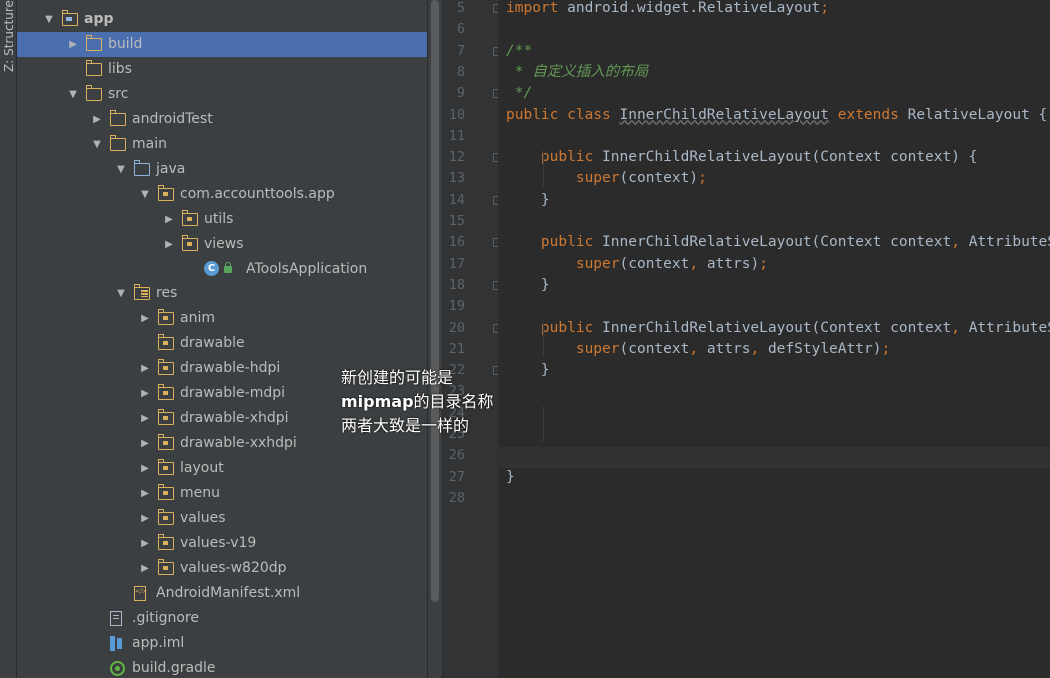  What do you see at coordinates (222, 468) in the screenshot?
I see `tree-item-layout: ▶ layout` at bounding box center [222, 468].